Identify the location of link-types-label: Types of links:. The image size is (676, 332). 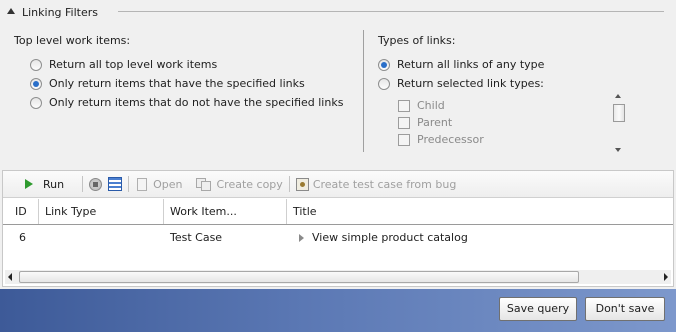
(417, 40).